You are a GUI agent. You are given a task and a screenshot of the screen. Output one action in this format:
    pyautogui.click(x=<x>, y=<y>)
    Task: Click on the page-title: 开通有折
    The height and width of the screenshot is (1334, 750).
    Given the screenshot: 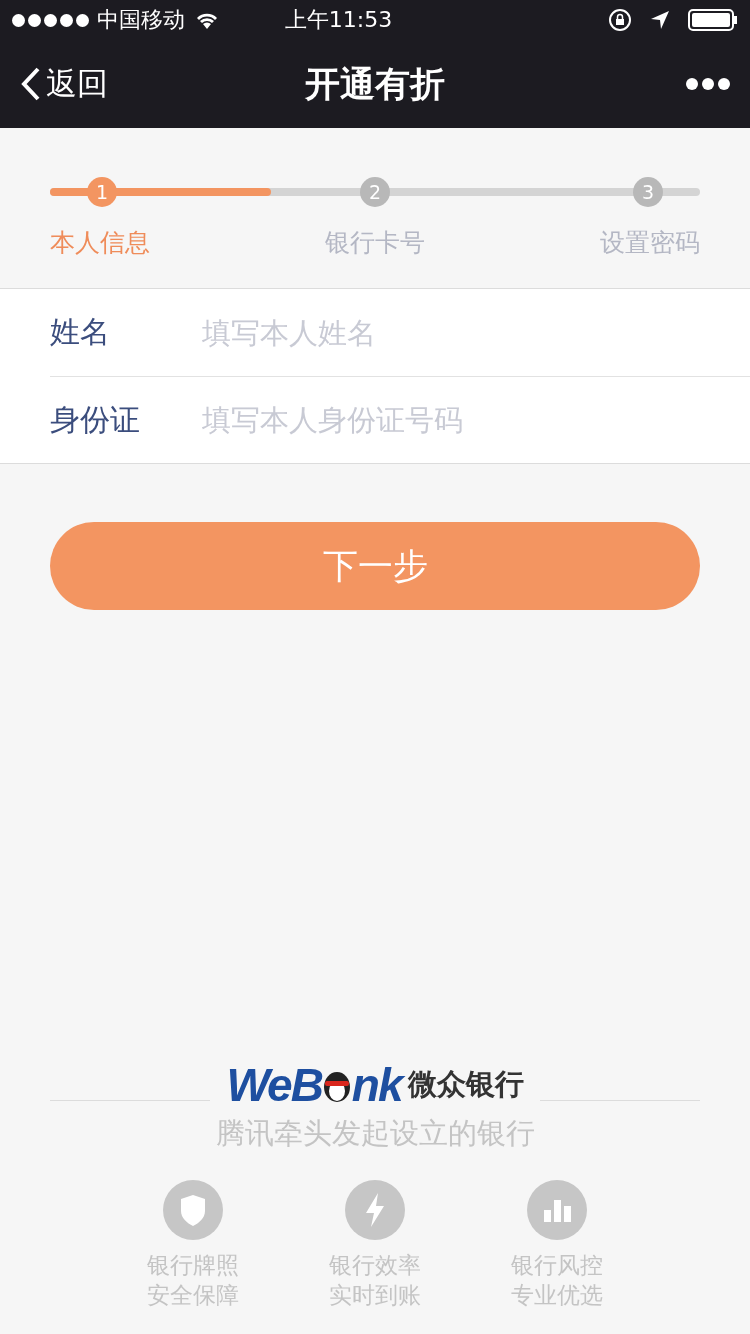 What is the action you would take?
    pyautogui.click(x=375, y=84)
    